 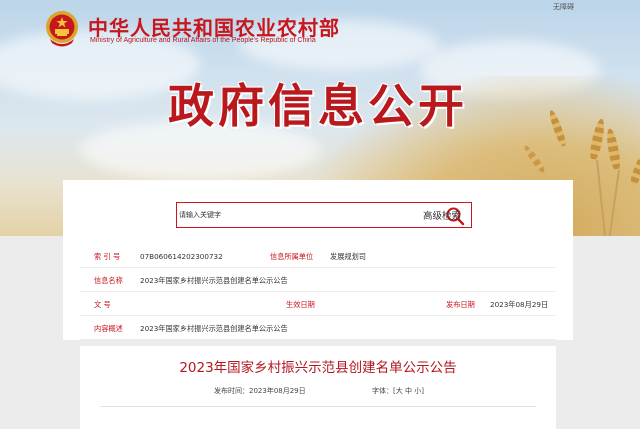 What do you see at coordinates (318, 106) in the screenshot?
I see `banner-title: 政府信息公开` at bounding box center [318, 106].